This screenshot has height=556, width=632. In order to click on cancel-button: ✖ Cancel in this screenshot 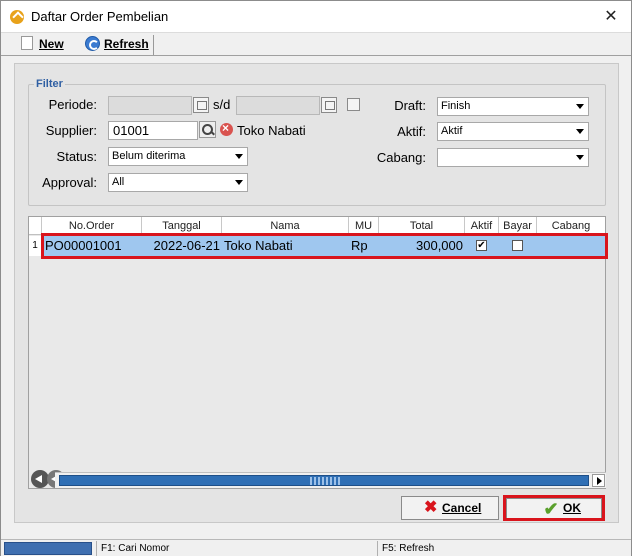, I will do `click(450, 508)`.